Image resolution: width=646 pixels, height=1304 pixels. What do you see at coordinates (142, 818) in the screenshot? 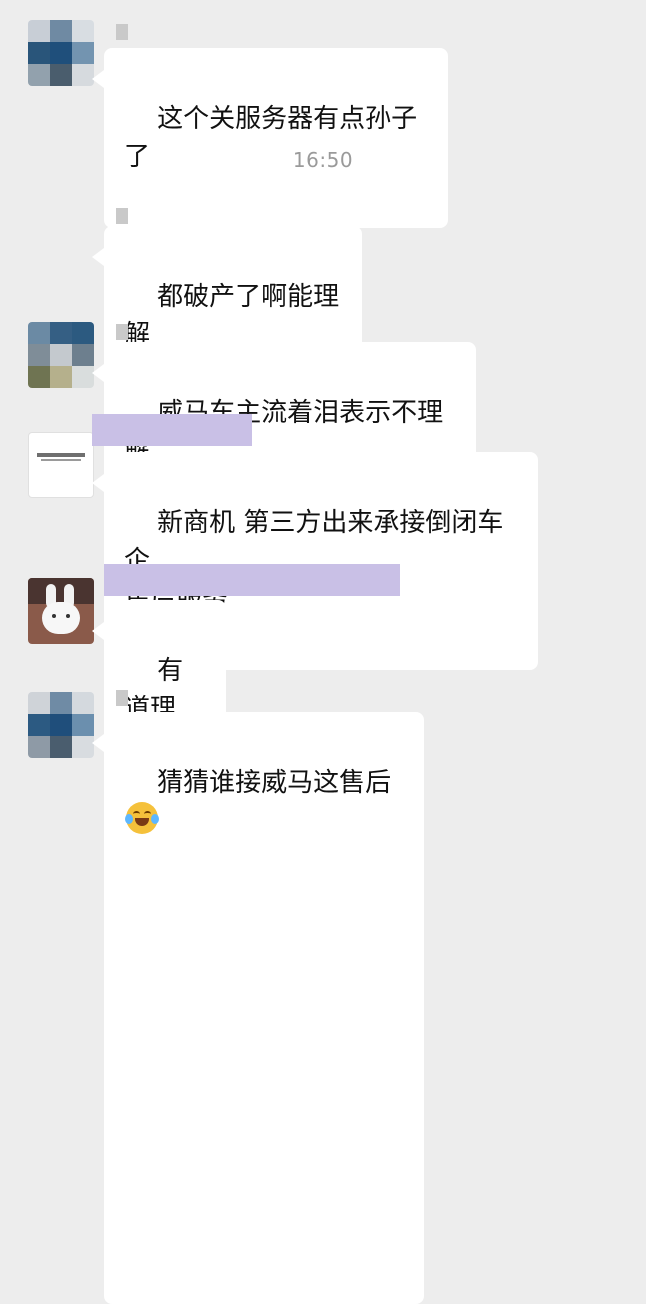
I see `laughing-crying-emoji-icon` at bounding box center [142, 818].